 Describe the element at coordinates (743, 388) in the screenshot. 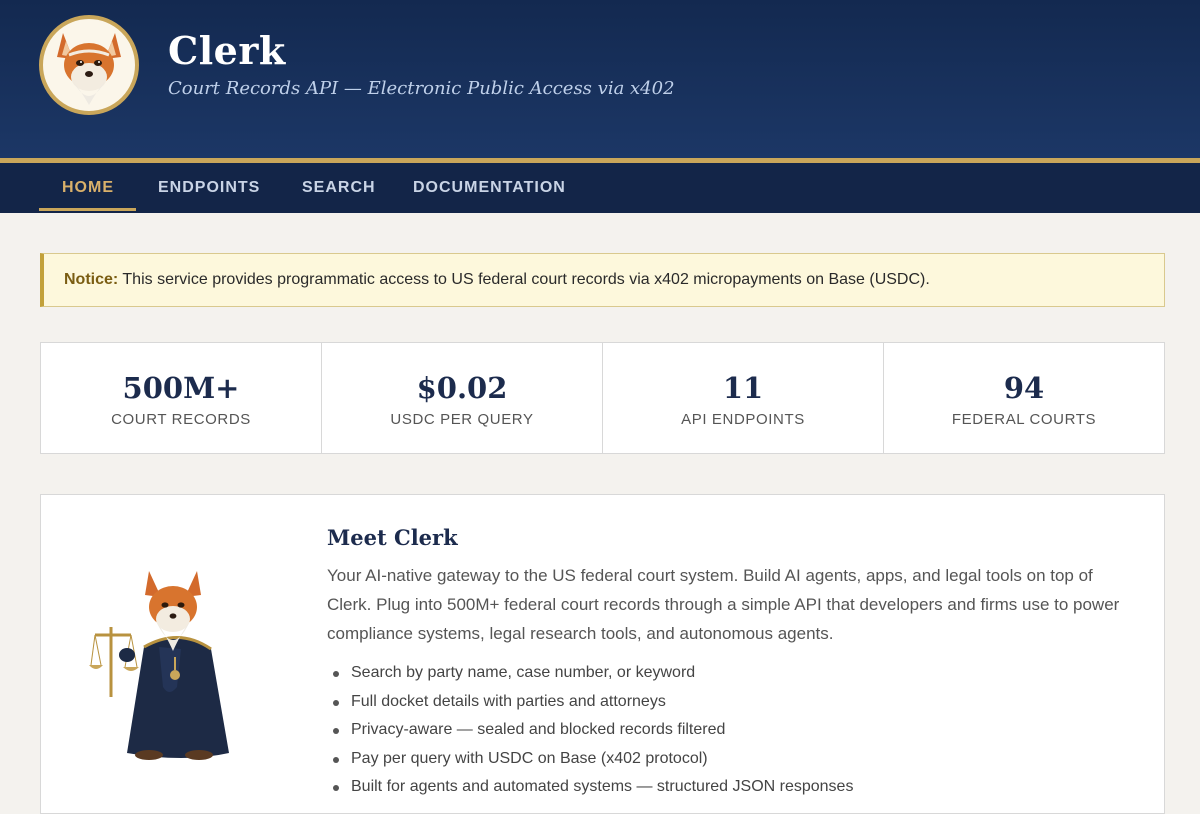

I see `stat-value: 11` at that location.